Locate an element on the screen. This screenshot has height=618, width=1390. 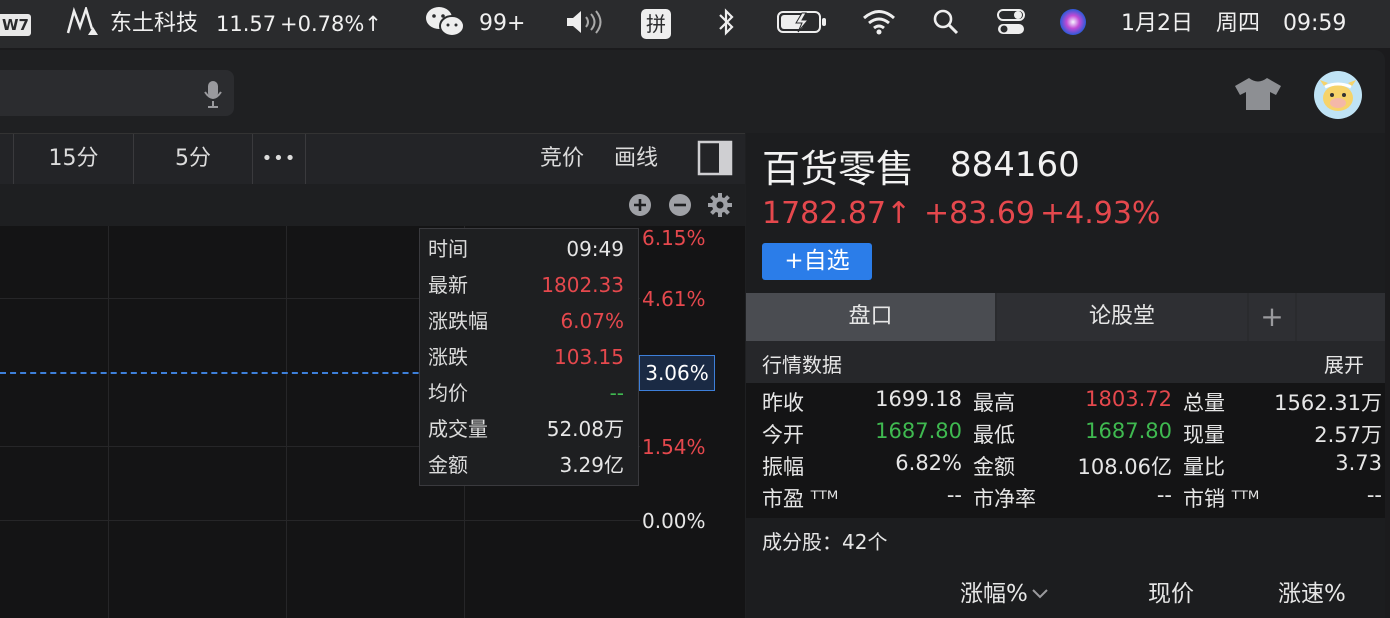
sort-by-change-header: 涨幅% is located at coordinates (1005, 591).